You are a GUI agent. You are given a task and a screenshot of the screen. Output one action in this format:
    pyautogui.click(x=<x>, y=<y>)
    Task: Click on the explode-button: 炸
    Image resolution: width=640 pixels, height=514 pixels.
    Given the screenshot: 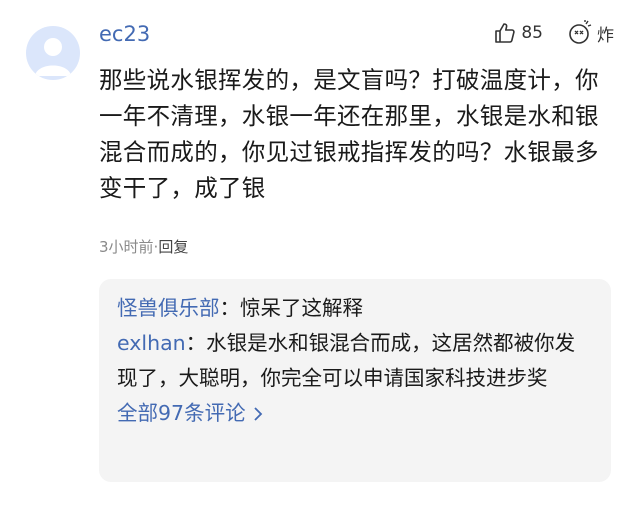 What is the action you would take?
    pyautogui.click(x=590, y=33)
    